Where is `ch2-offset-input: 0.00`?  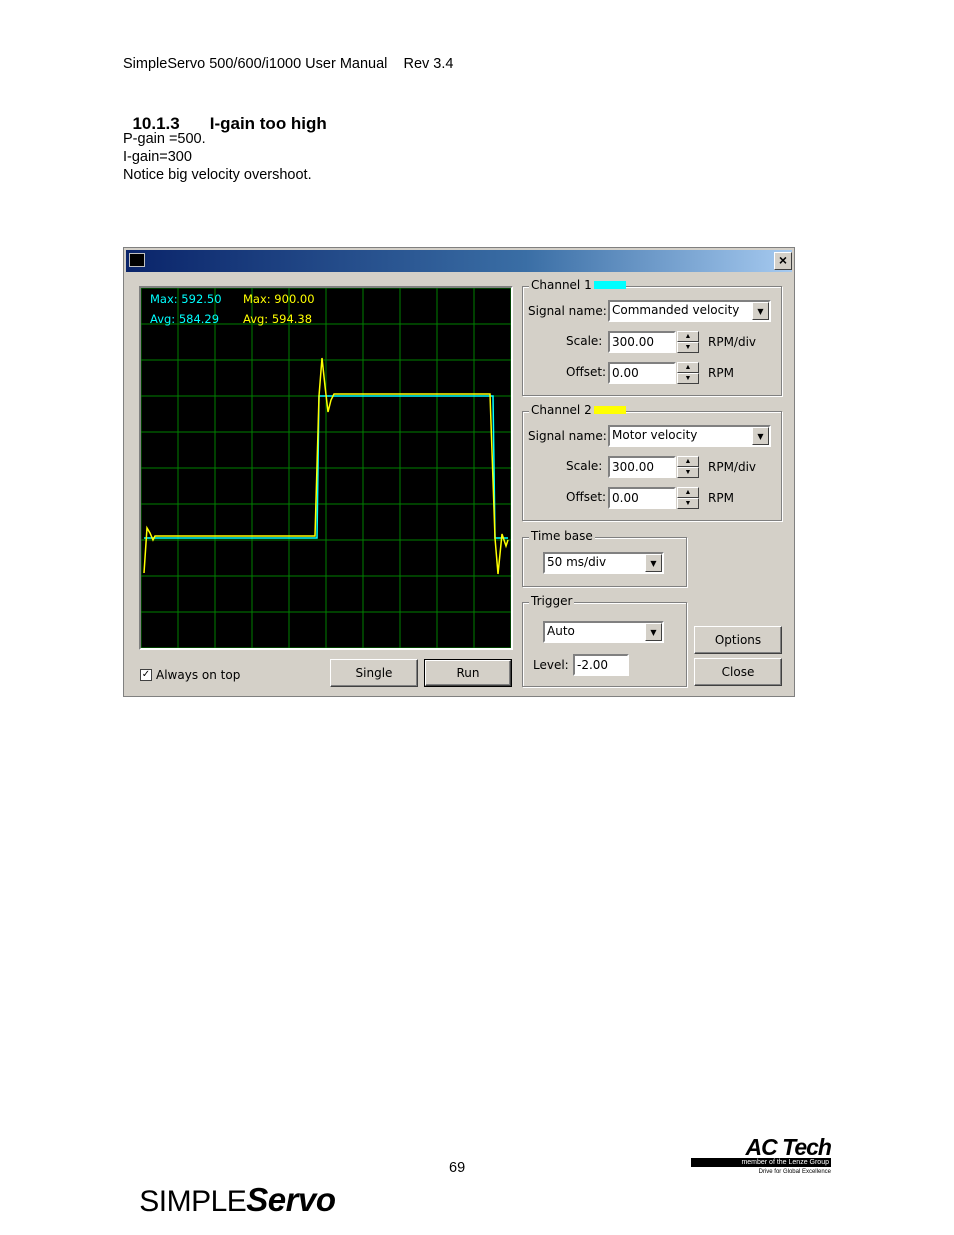 ch2-offset-input: 0.00 is located at coordinates (642, 498).